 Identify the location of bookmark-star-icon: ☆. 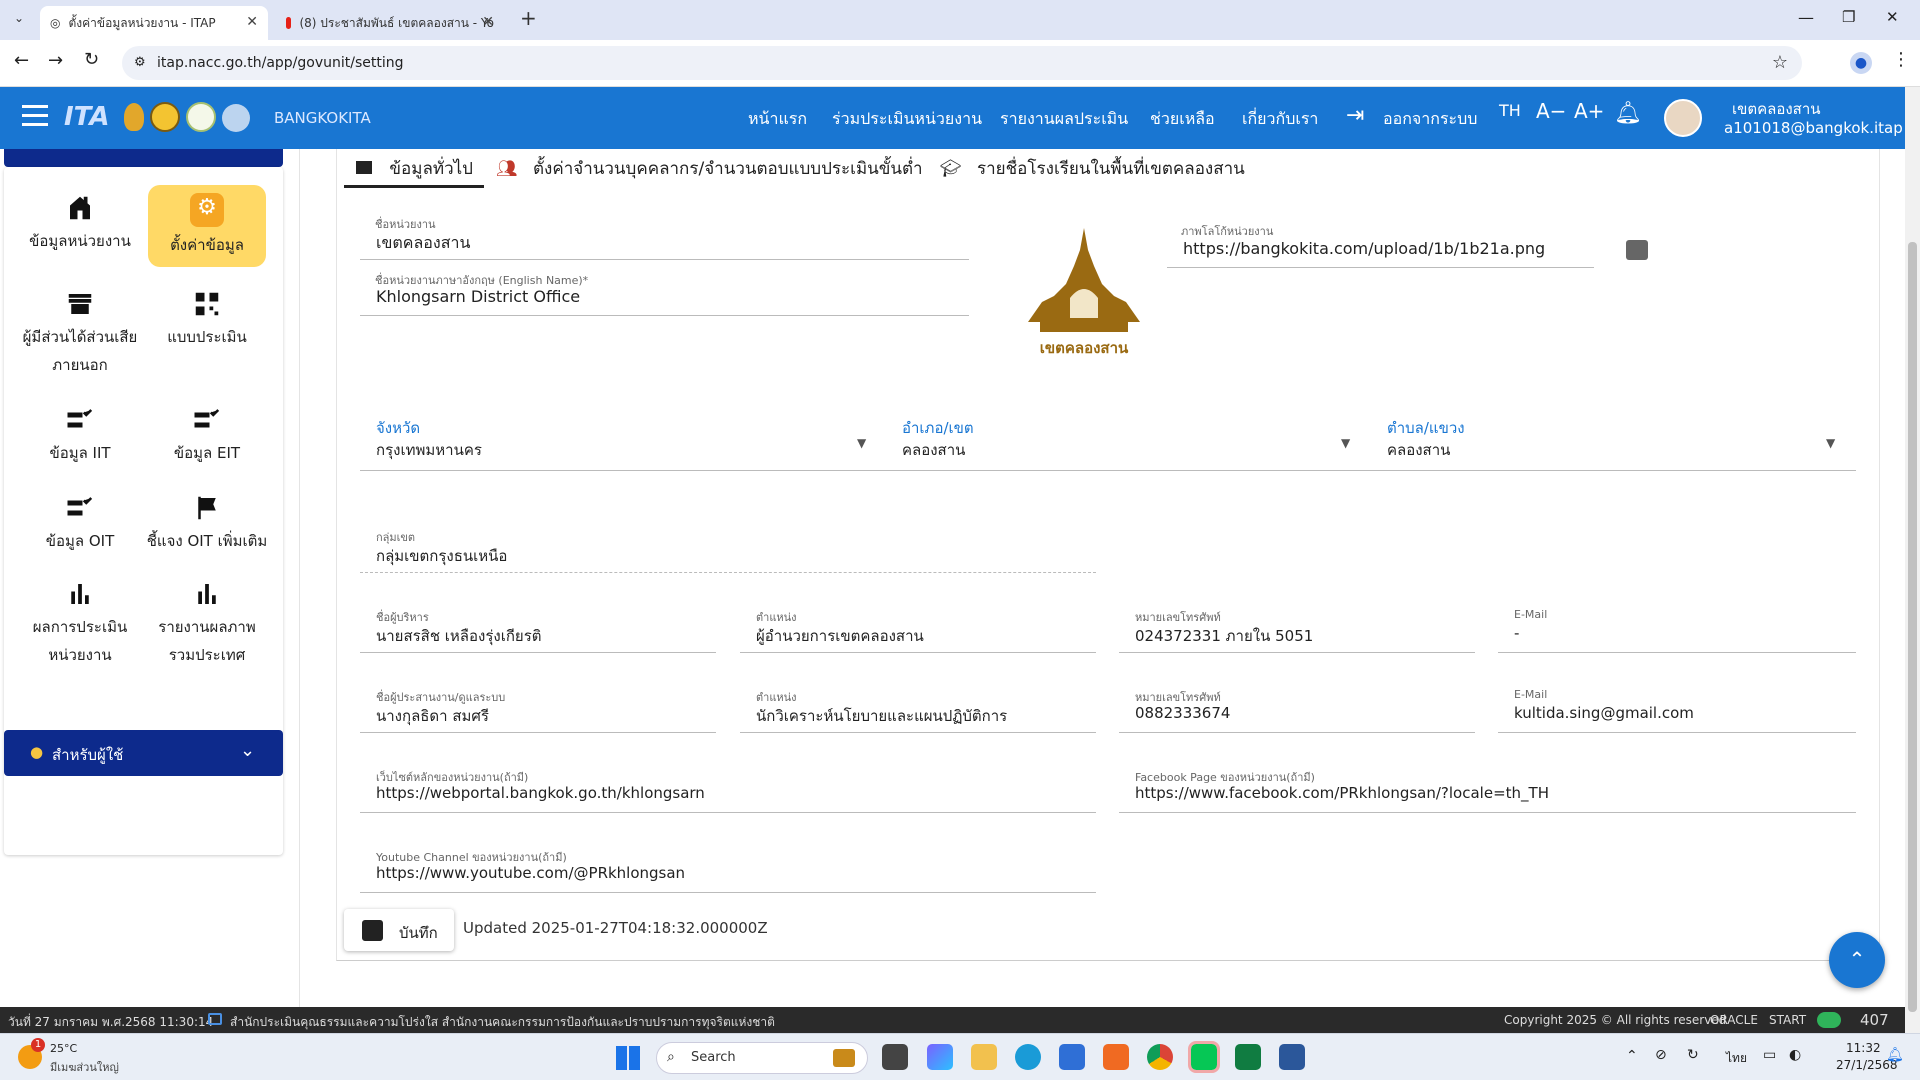
(1780, 63).